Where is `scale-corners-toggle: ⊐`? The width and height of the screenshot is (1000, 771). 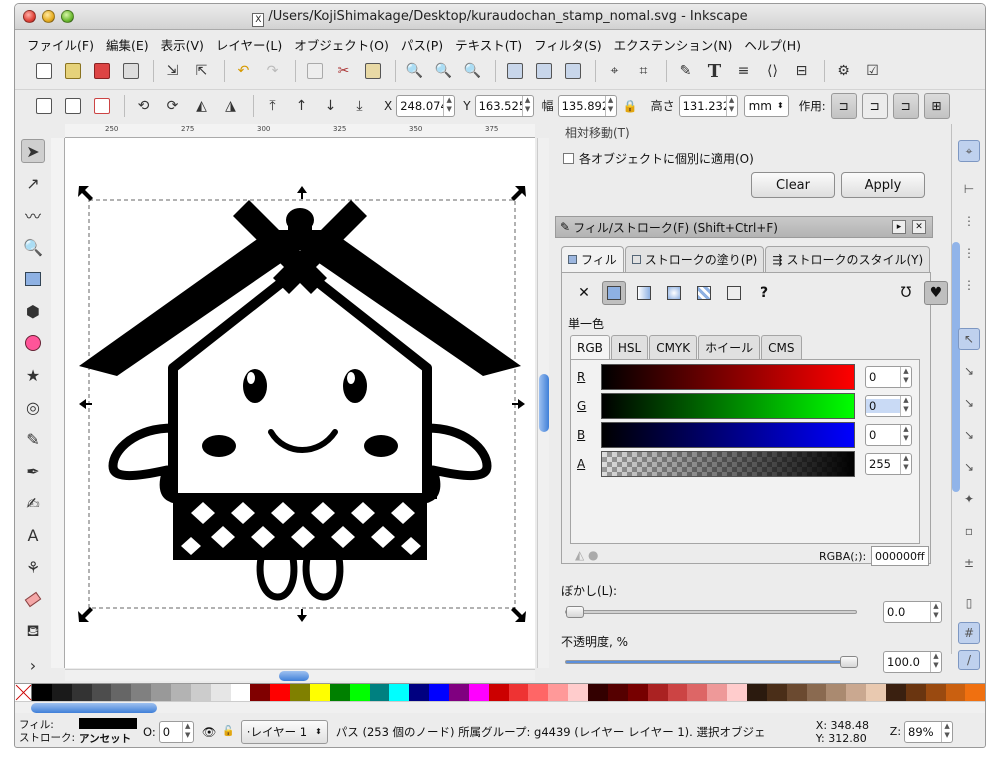 scale-corners-toggle: ⊐ is located at coordinates (874, 105).